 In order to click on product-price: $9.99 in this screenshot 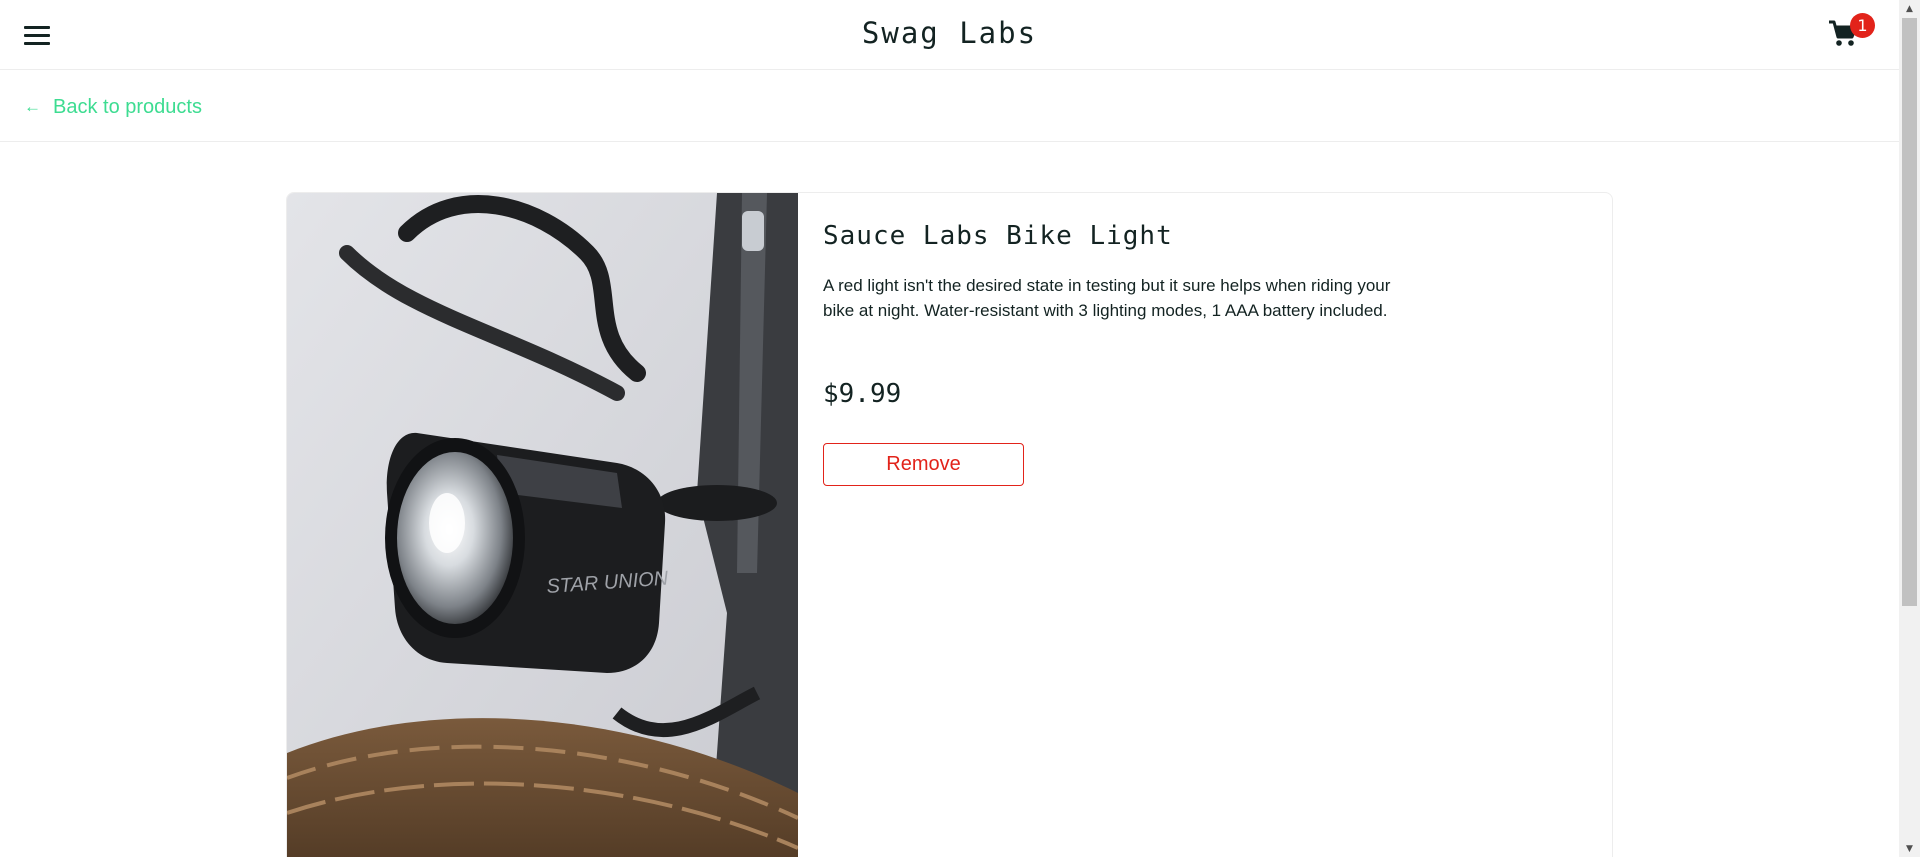, I will do `click(862, 394)`.